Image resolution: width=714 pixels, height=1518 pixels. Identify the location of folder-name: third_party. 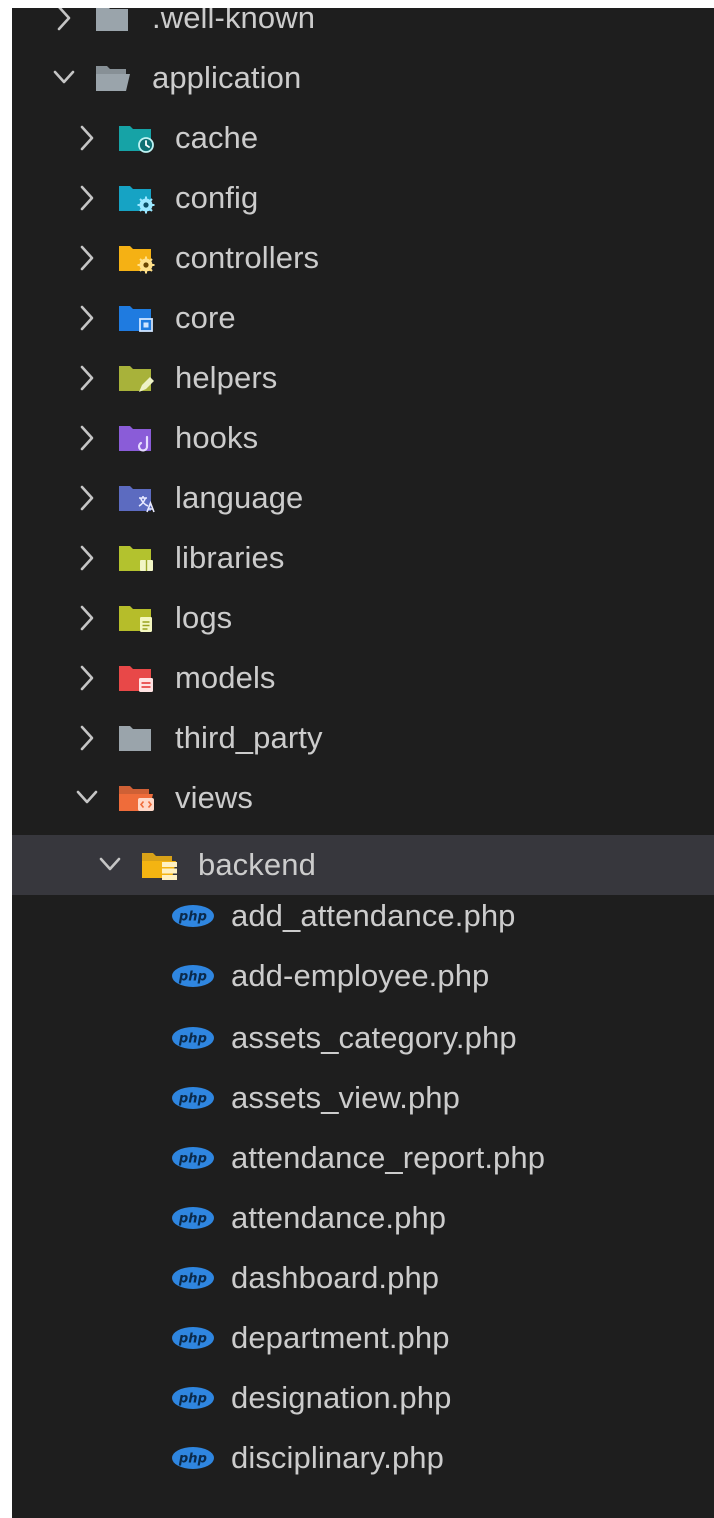
(249, 737).